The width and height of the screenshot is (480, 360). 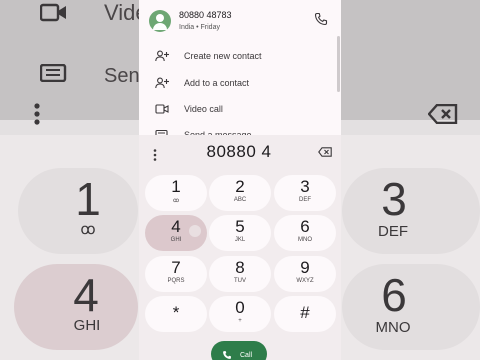 I want to click on background-more-icon, so click(x=37, y=114).